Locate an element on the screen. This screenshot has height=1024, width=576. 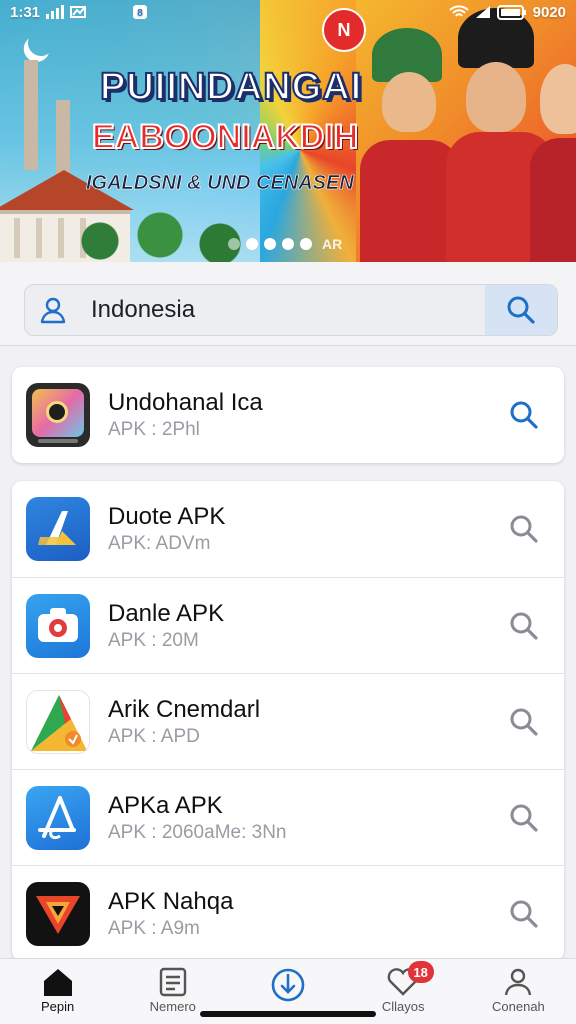
app-notify-icon: 8 is located at coordinates (140, 12).